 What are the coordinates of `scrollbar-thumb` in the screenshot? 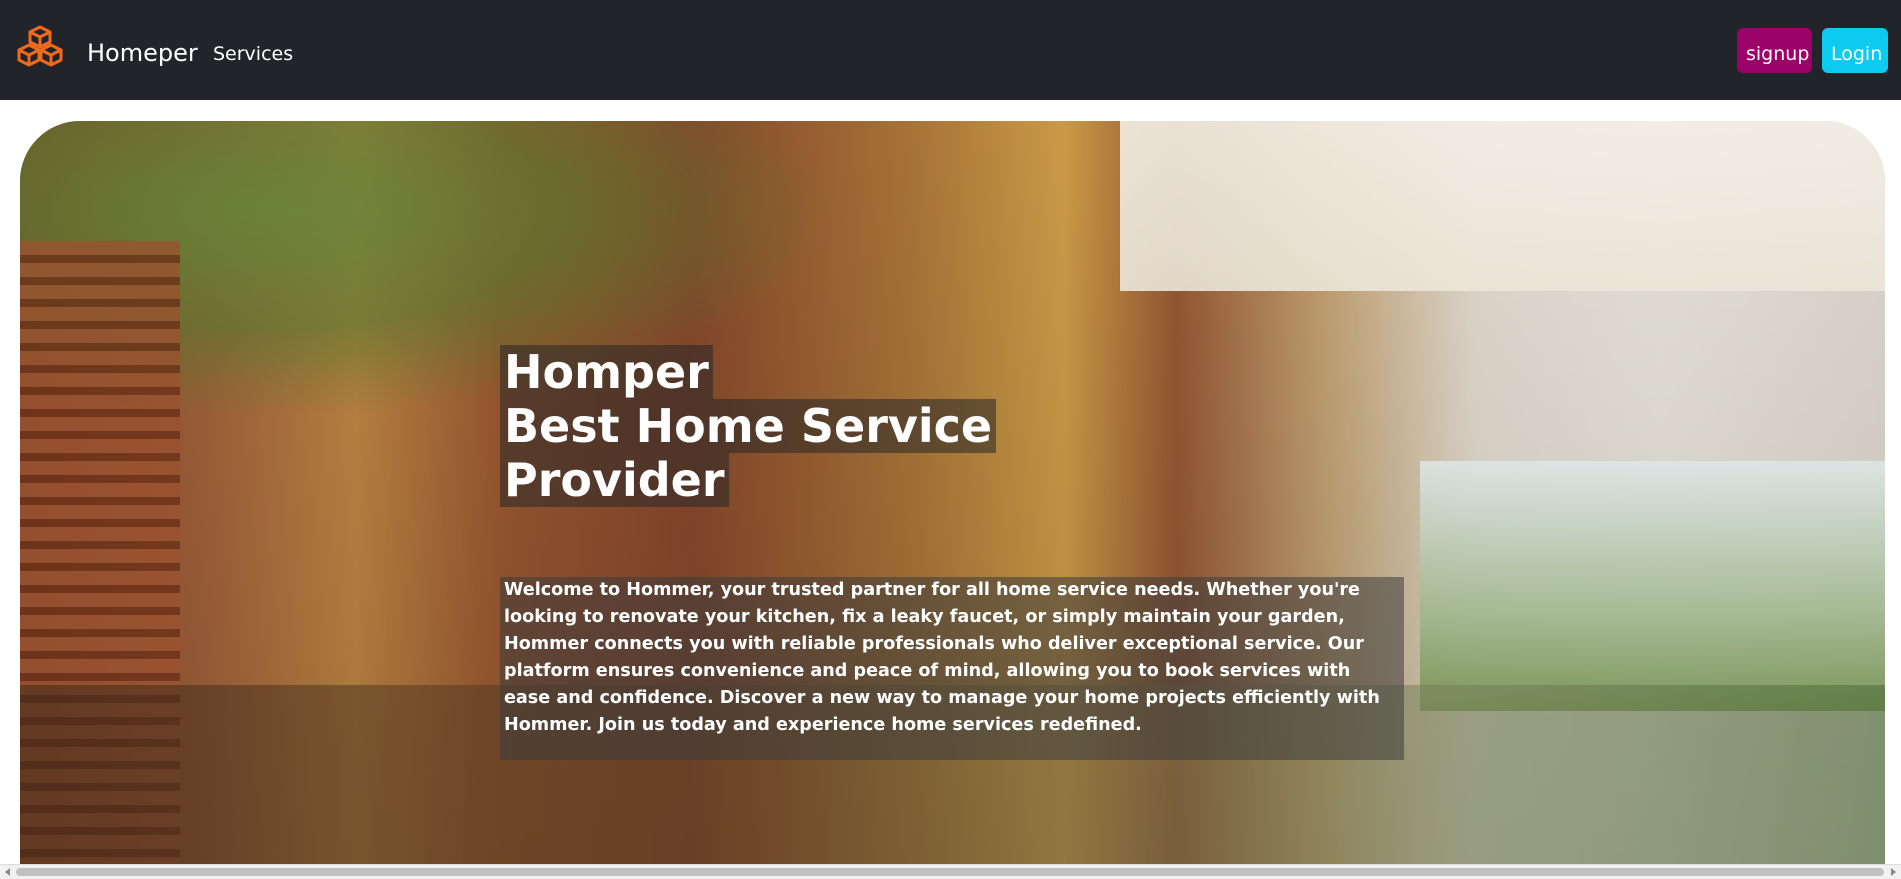 It's located at (950, 872).